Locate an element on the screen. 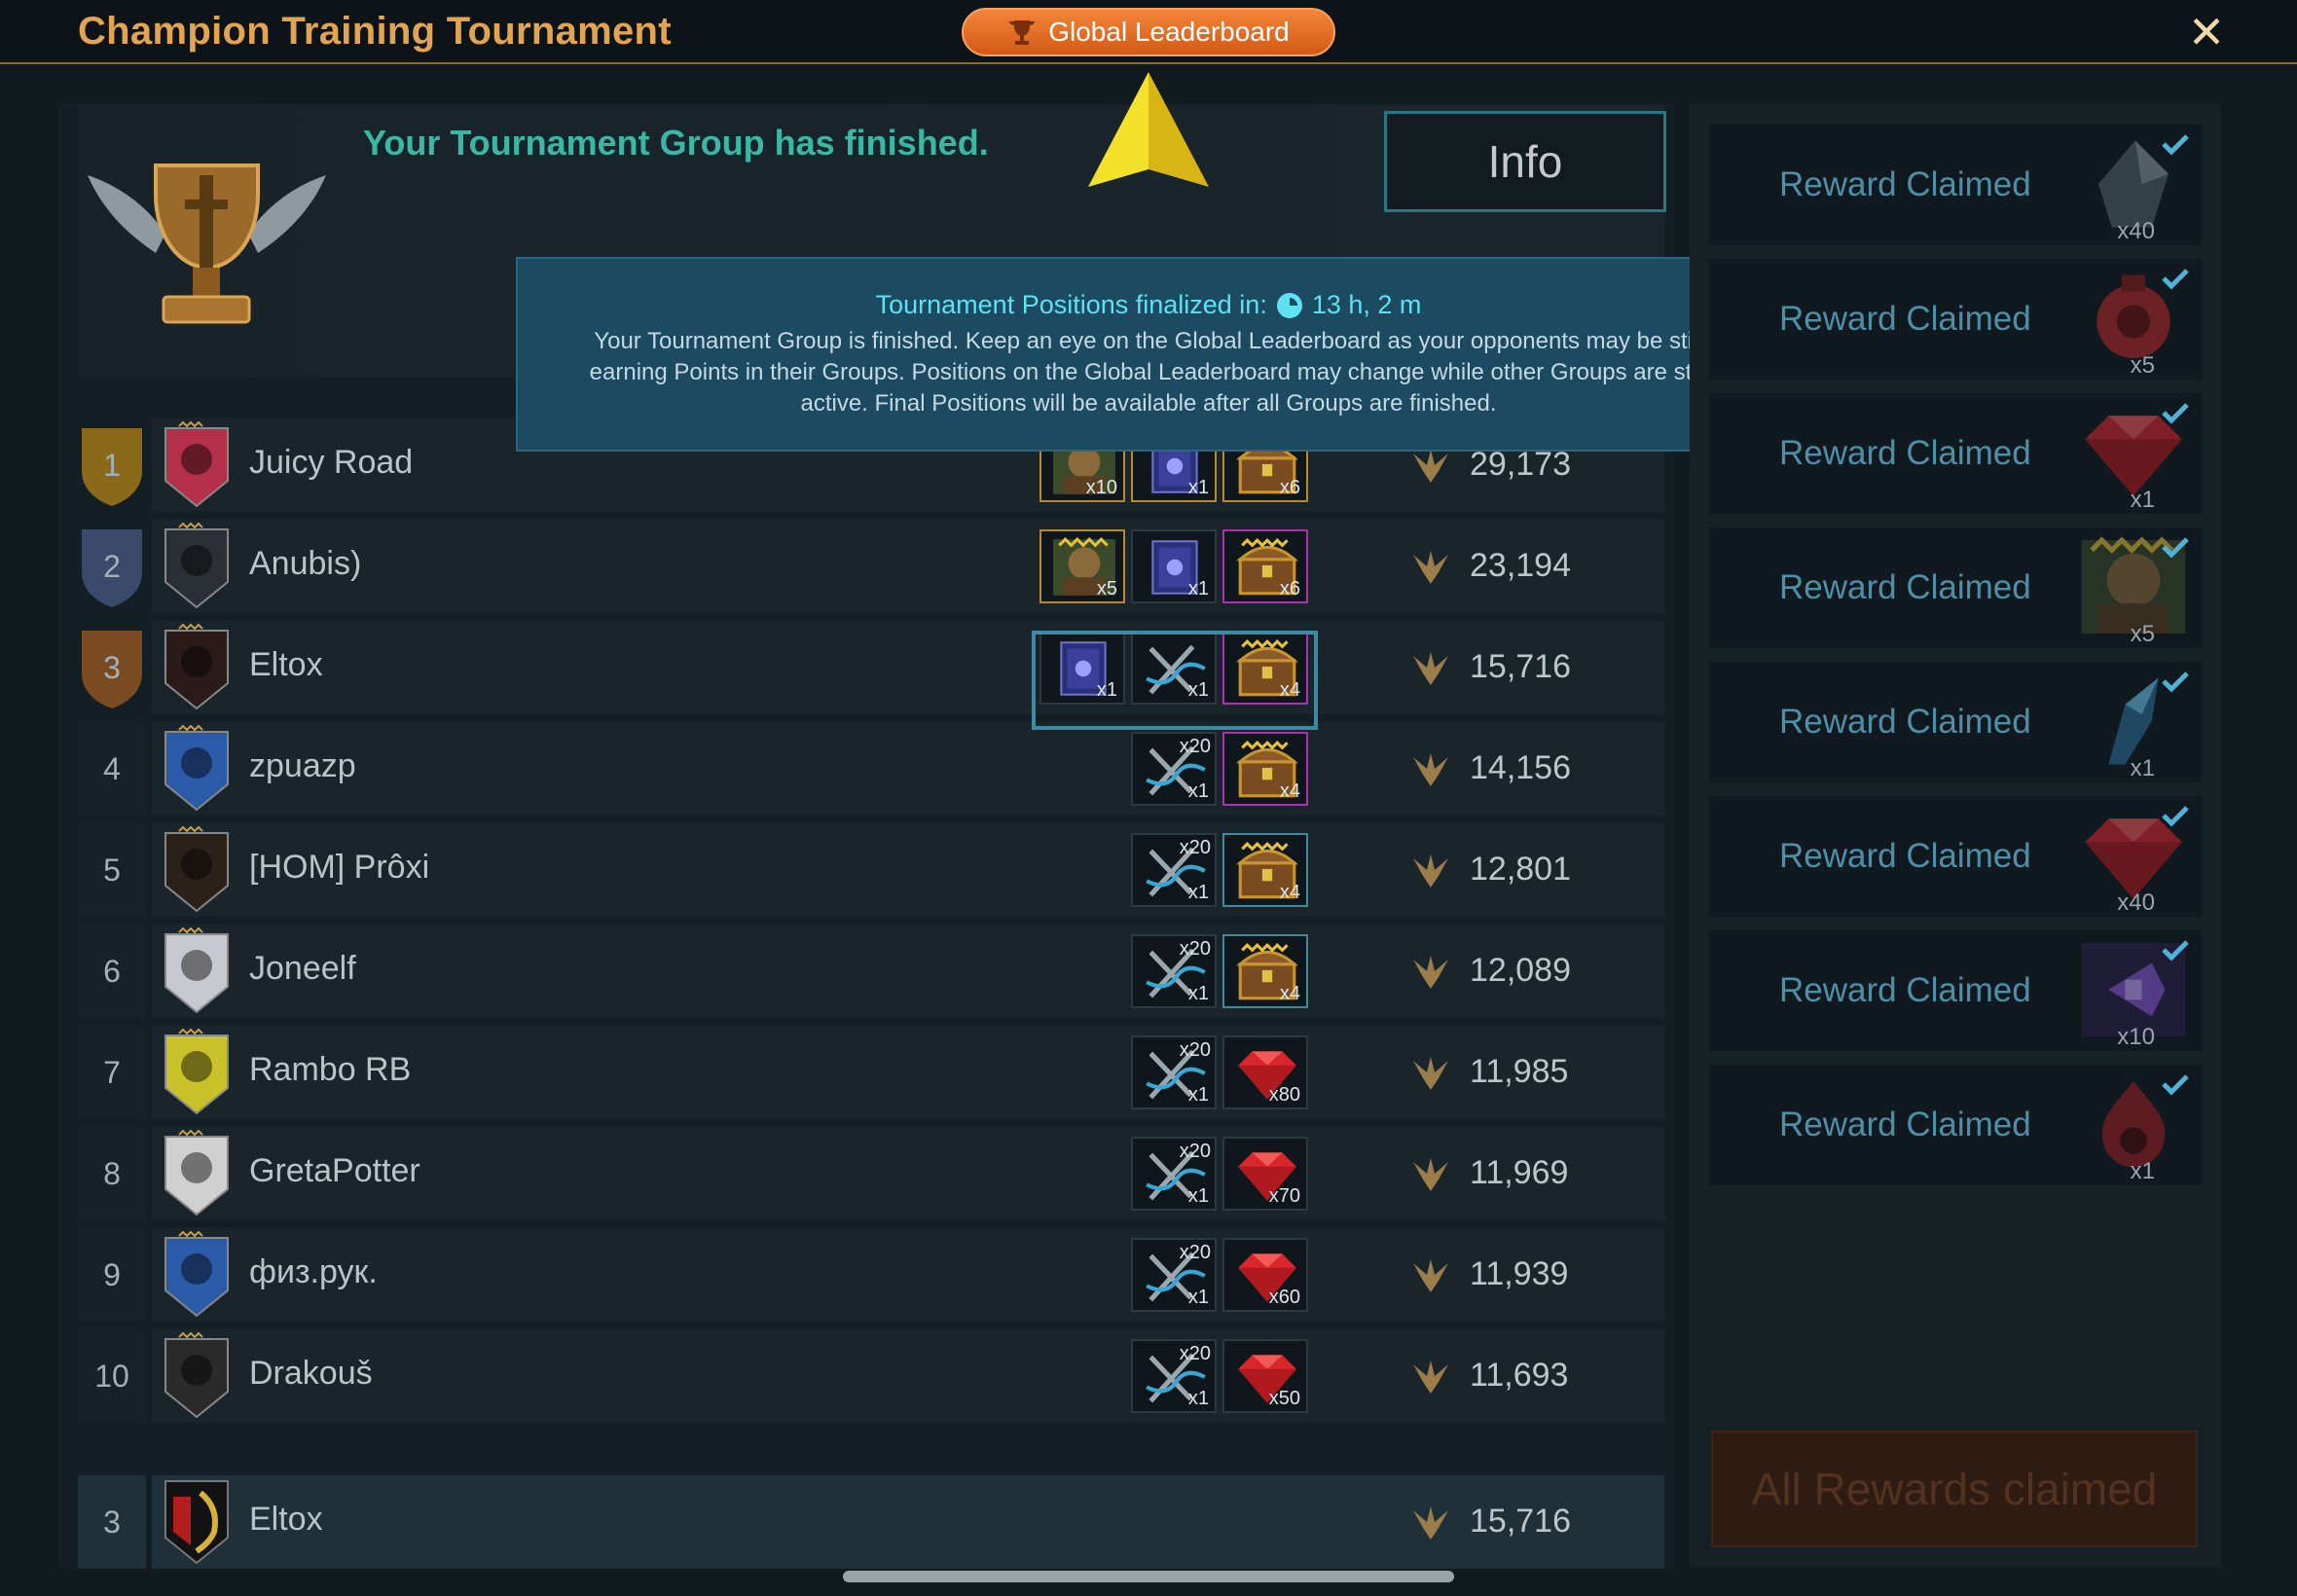 The height and width of the screenshot is (1596, 2297). window-title: Champion Training Tournament is located at coordinates (375, 32).